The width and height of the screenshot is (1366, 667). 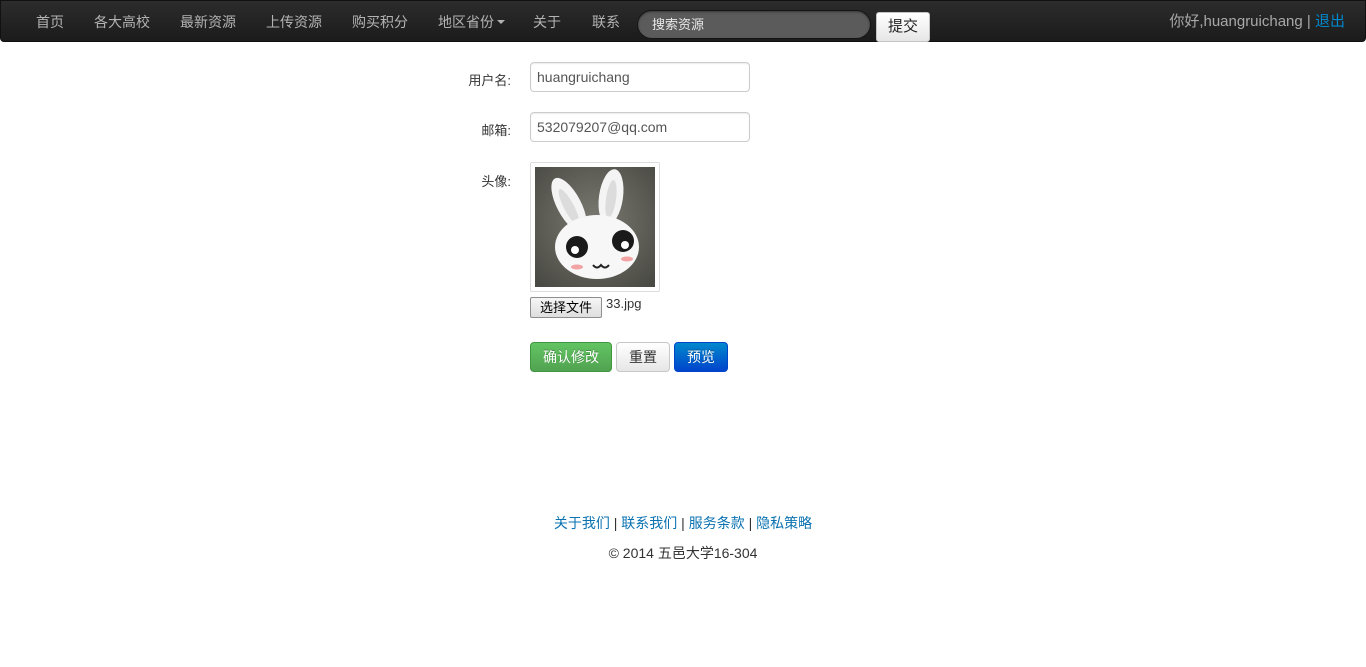 What do you see at coordinates (643, 357) in the screenshot?
I see `reset-button: 重置` at bounding box center [643, 357].